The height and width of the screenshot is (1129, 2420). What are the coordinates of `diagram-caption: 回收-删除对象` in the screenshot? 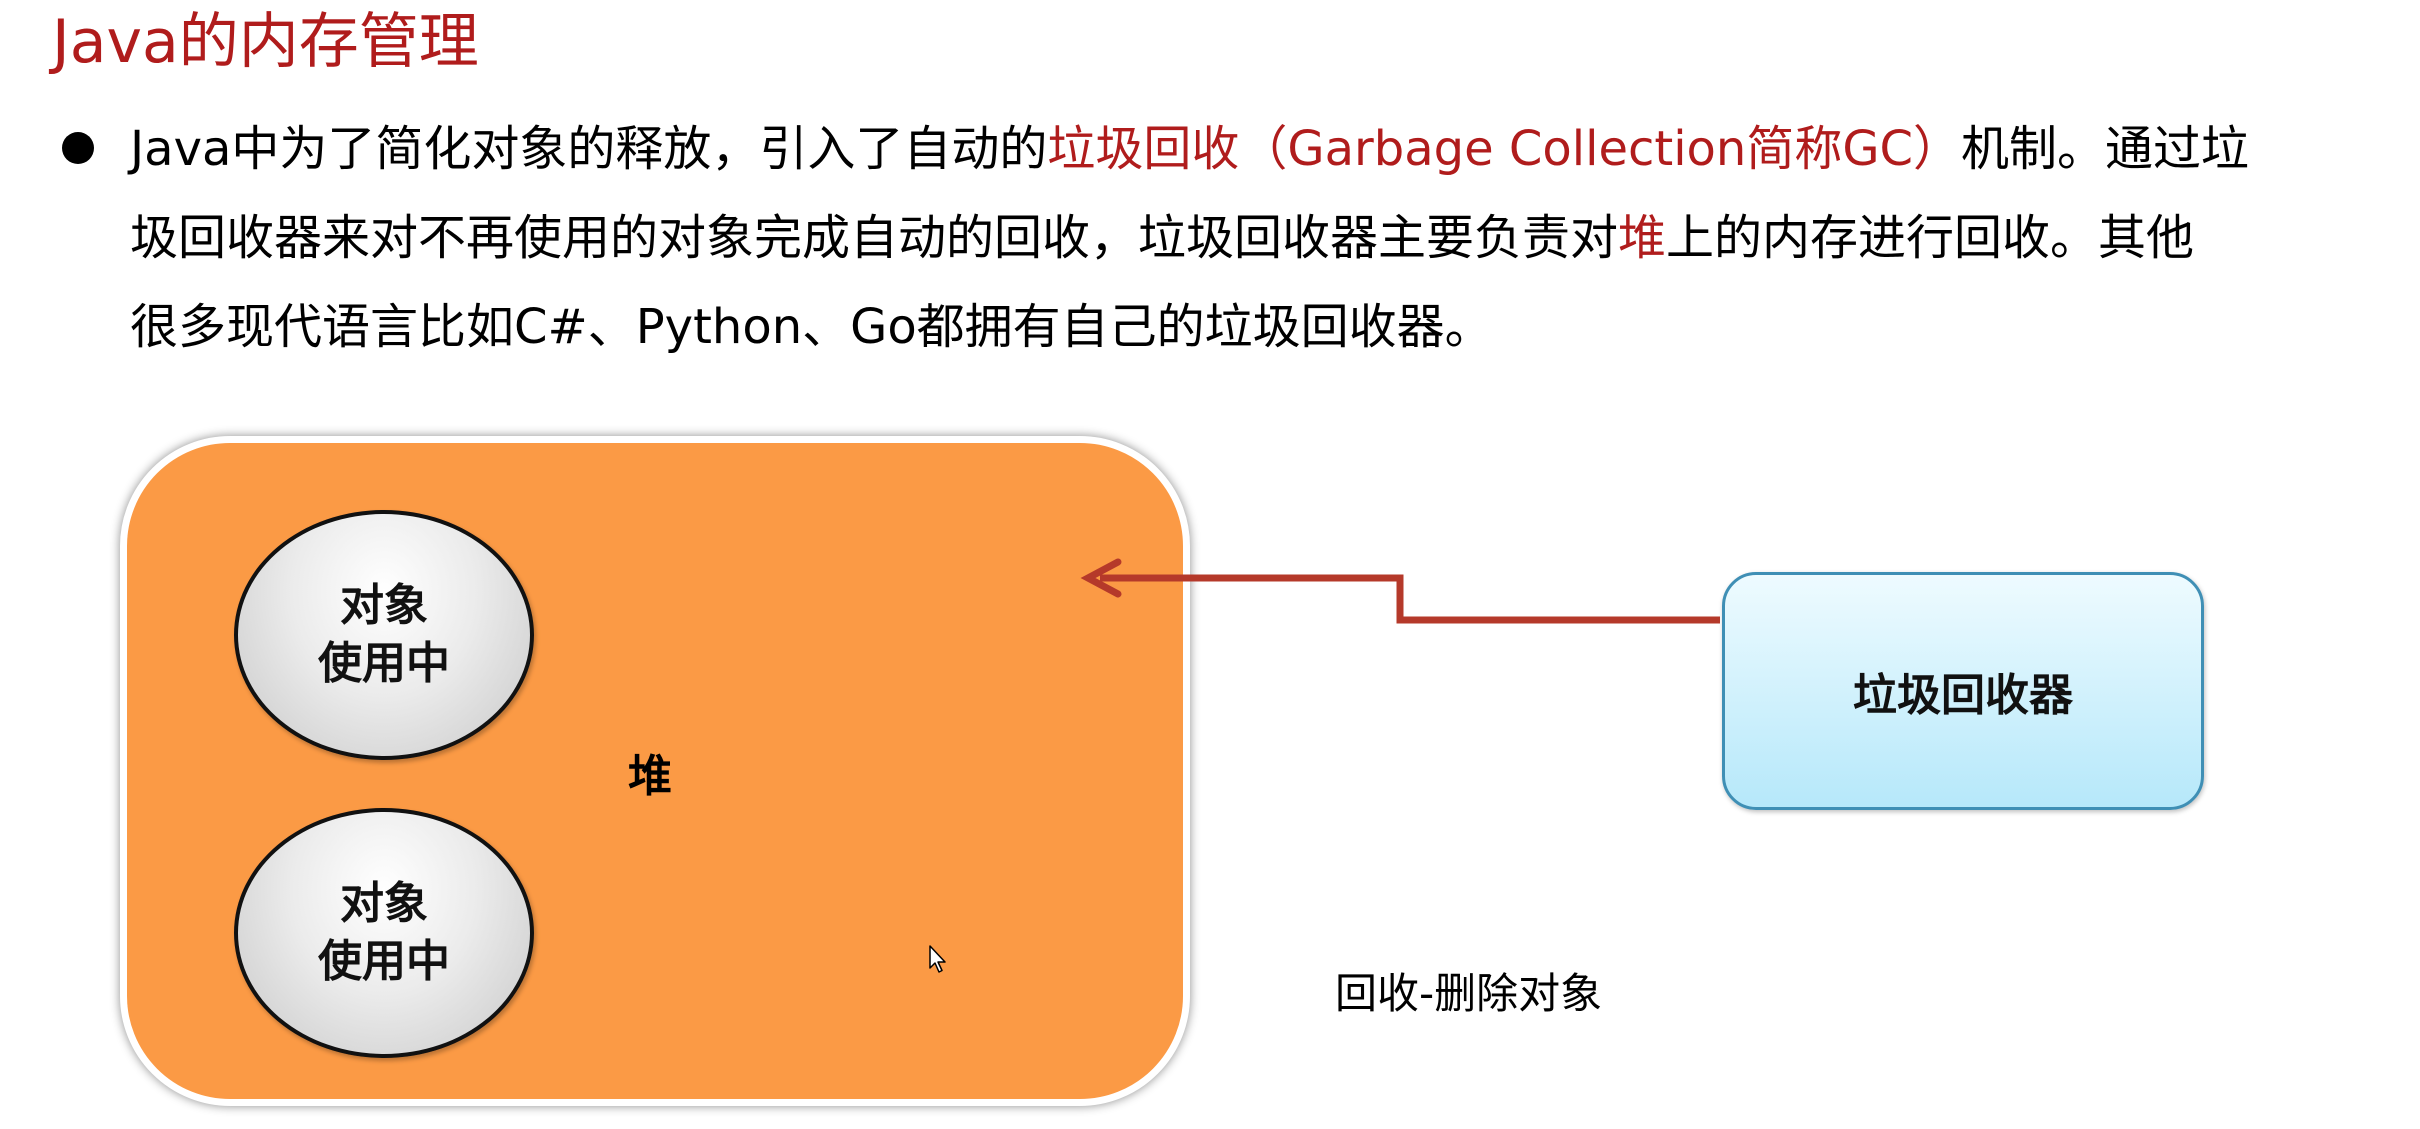 It's located at (1469, 993).